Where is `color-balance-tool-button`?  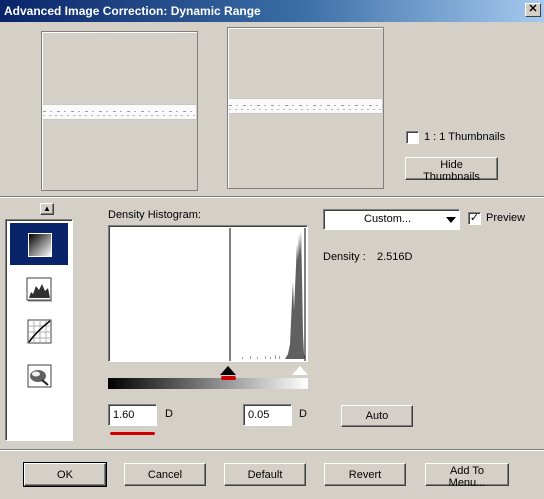 color-balance-tool-button is located at coordinates (39, 375).